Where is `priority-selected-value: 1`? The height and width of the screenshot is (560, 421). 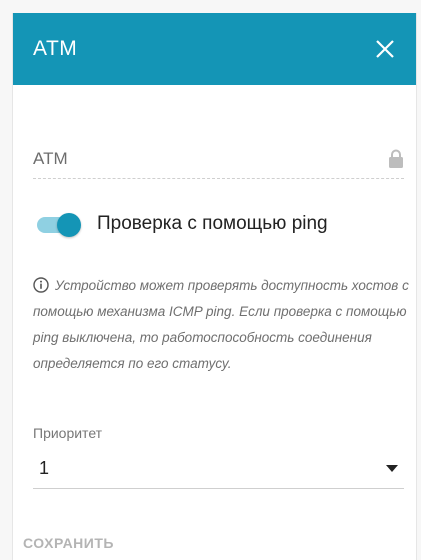 priority-selected-value: 1 is located at coordinates (44, 468).